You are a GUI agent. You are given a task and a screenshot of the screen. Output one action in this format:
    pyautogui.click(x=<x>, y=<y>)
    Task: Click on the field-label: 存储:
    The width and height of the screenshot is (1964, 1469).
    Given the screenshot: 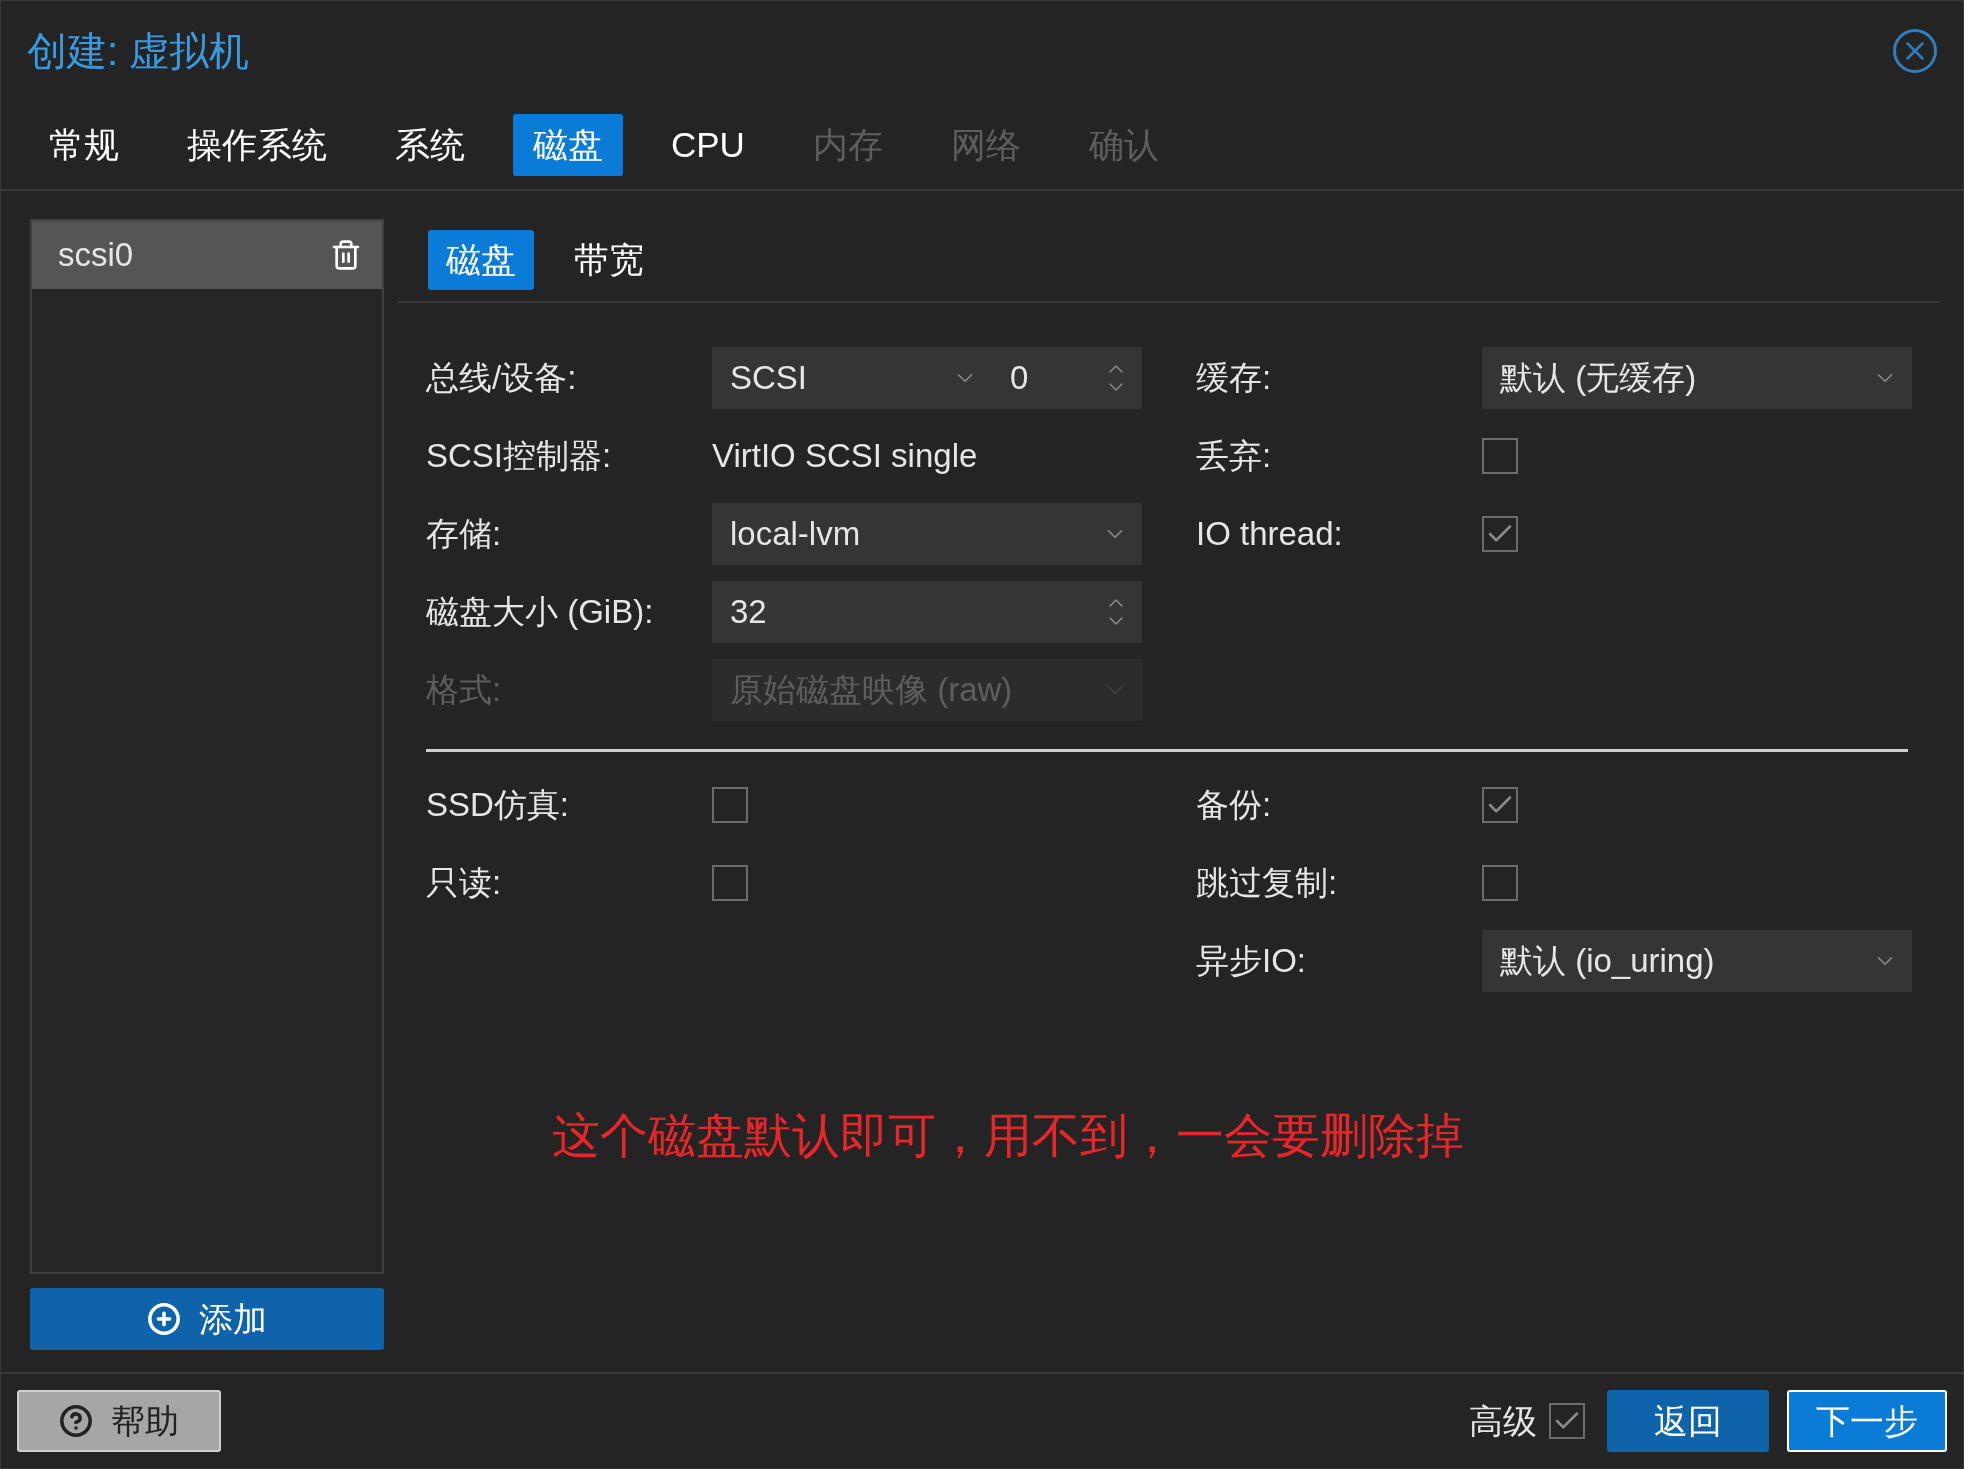 What is the action you would take?
    pyautogui.click(x=464, y=534)
    